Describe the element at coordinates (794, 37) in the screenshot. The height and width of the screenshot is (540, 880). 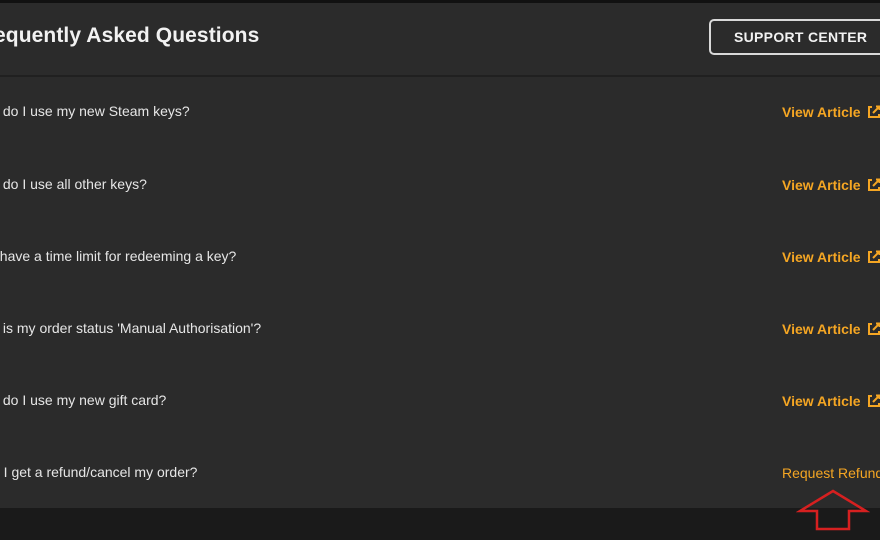
I see `support-center-button: SUPPORT CENTER` at that location.